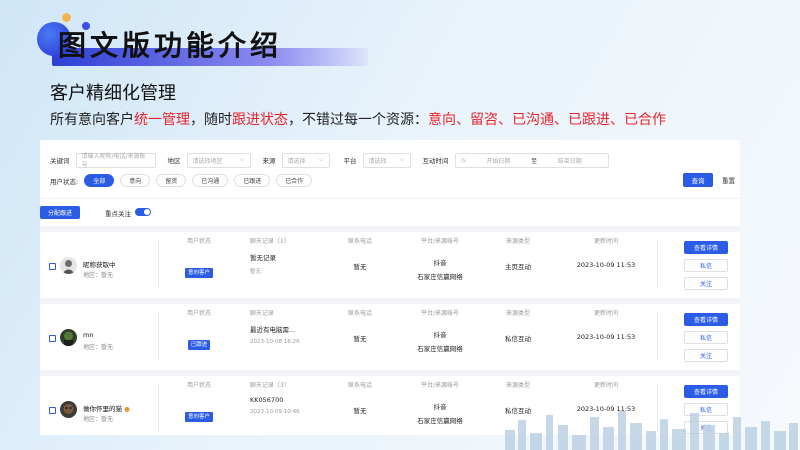 Image resolution: width=800 pixels, height=450 pixels. Describe the element at coordinates (294, 180) in the screenshot. I see `status-pill-cooperated: 已合作` at that location.